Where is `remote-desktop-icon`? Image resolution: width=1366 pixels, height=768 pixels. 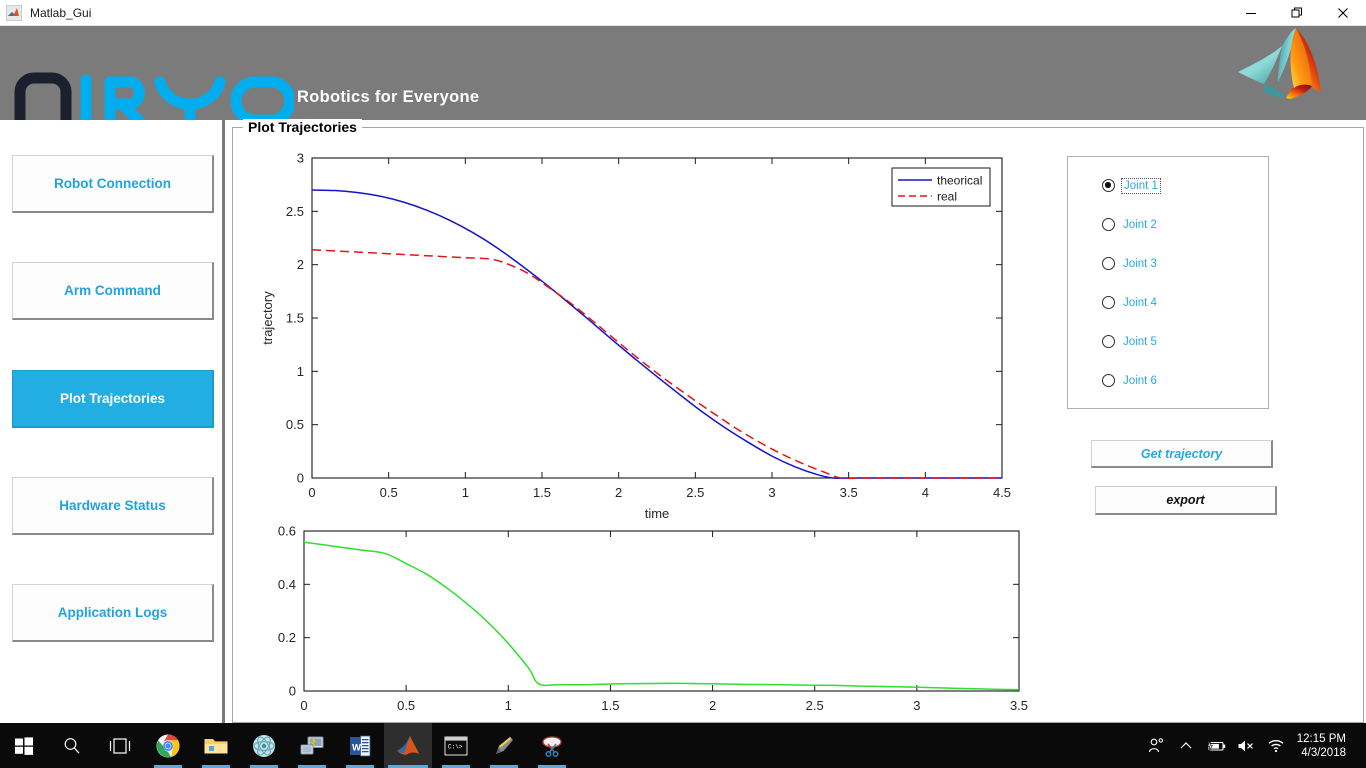
remote-desktop-icon is located at coordinates (312, 745).